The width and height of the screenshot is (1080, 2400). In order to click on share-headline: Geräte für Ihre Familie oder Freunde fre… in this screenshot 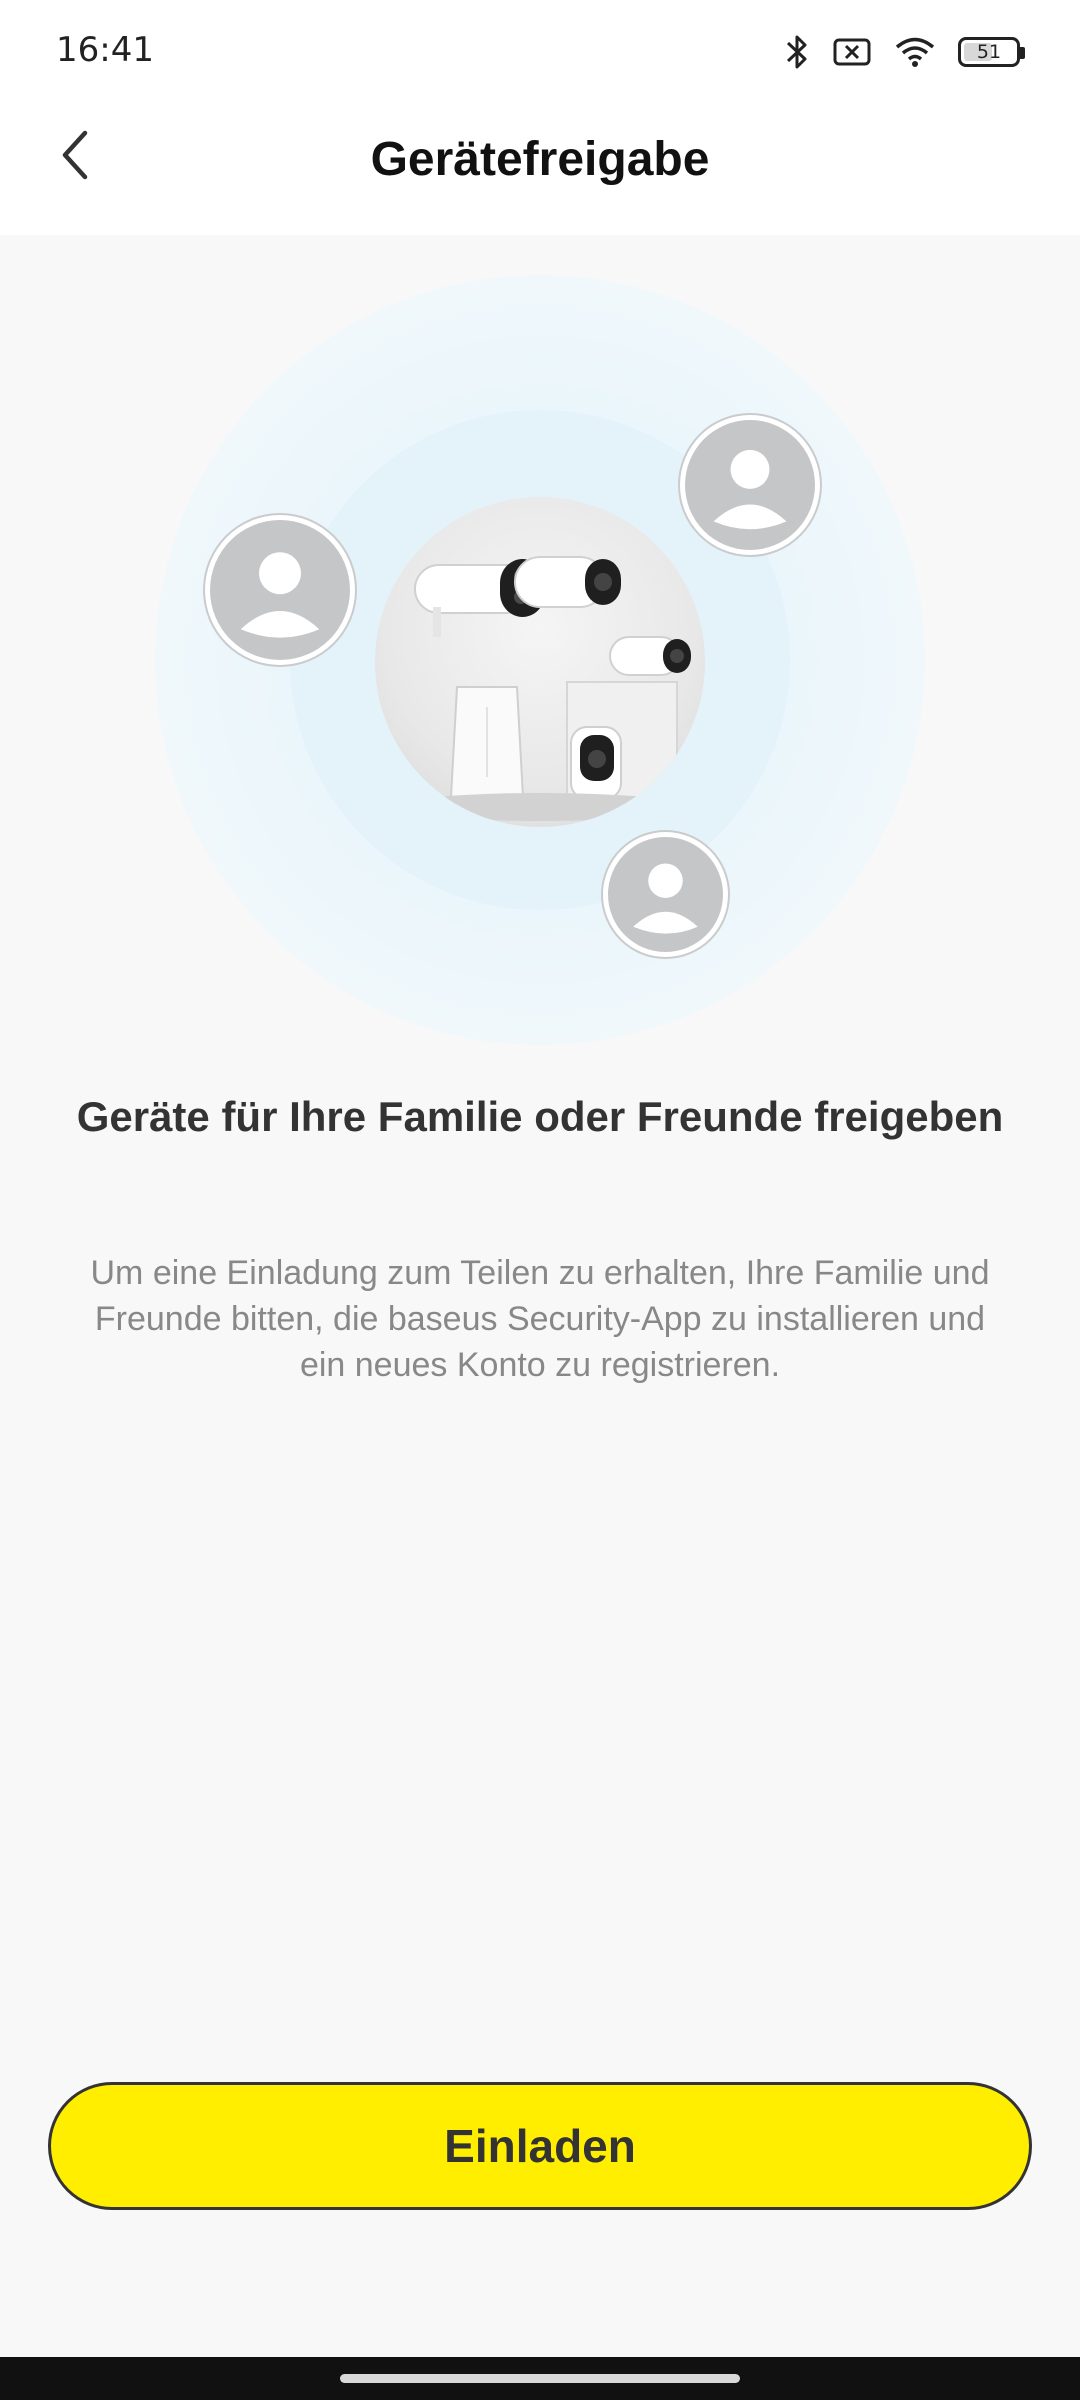, I will do `click(540, 1116)`.